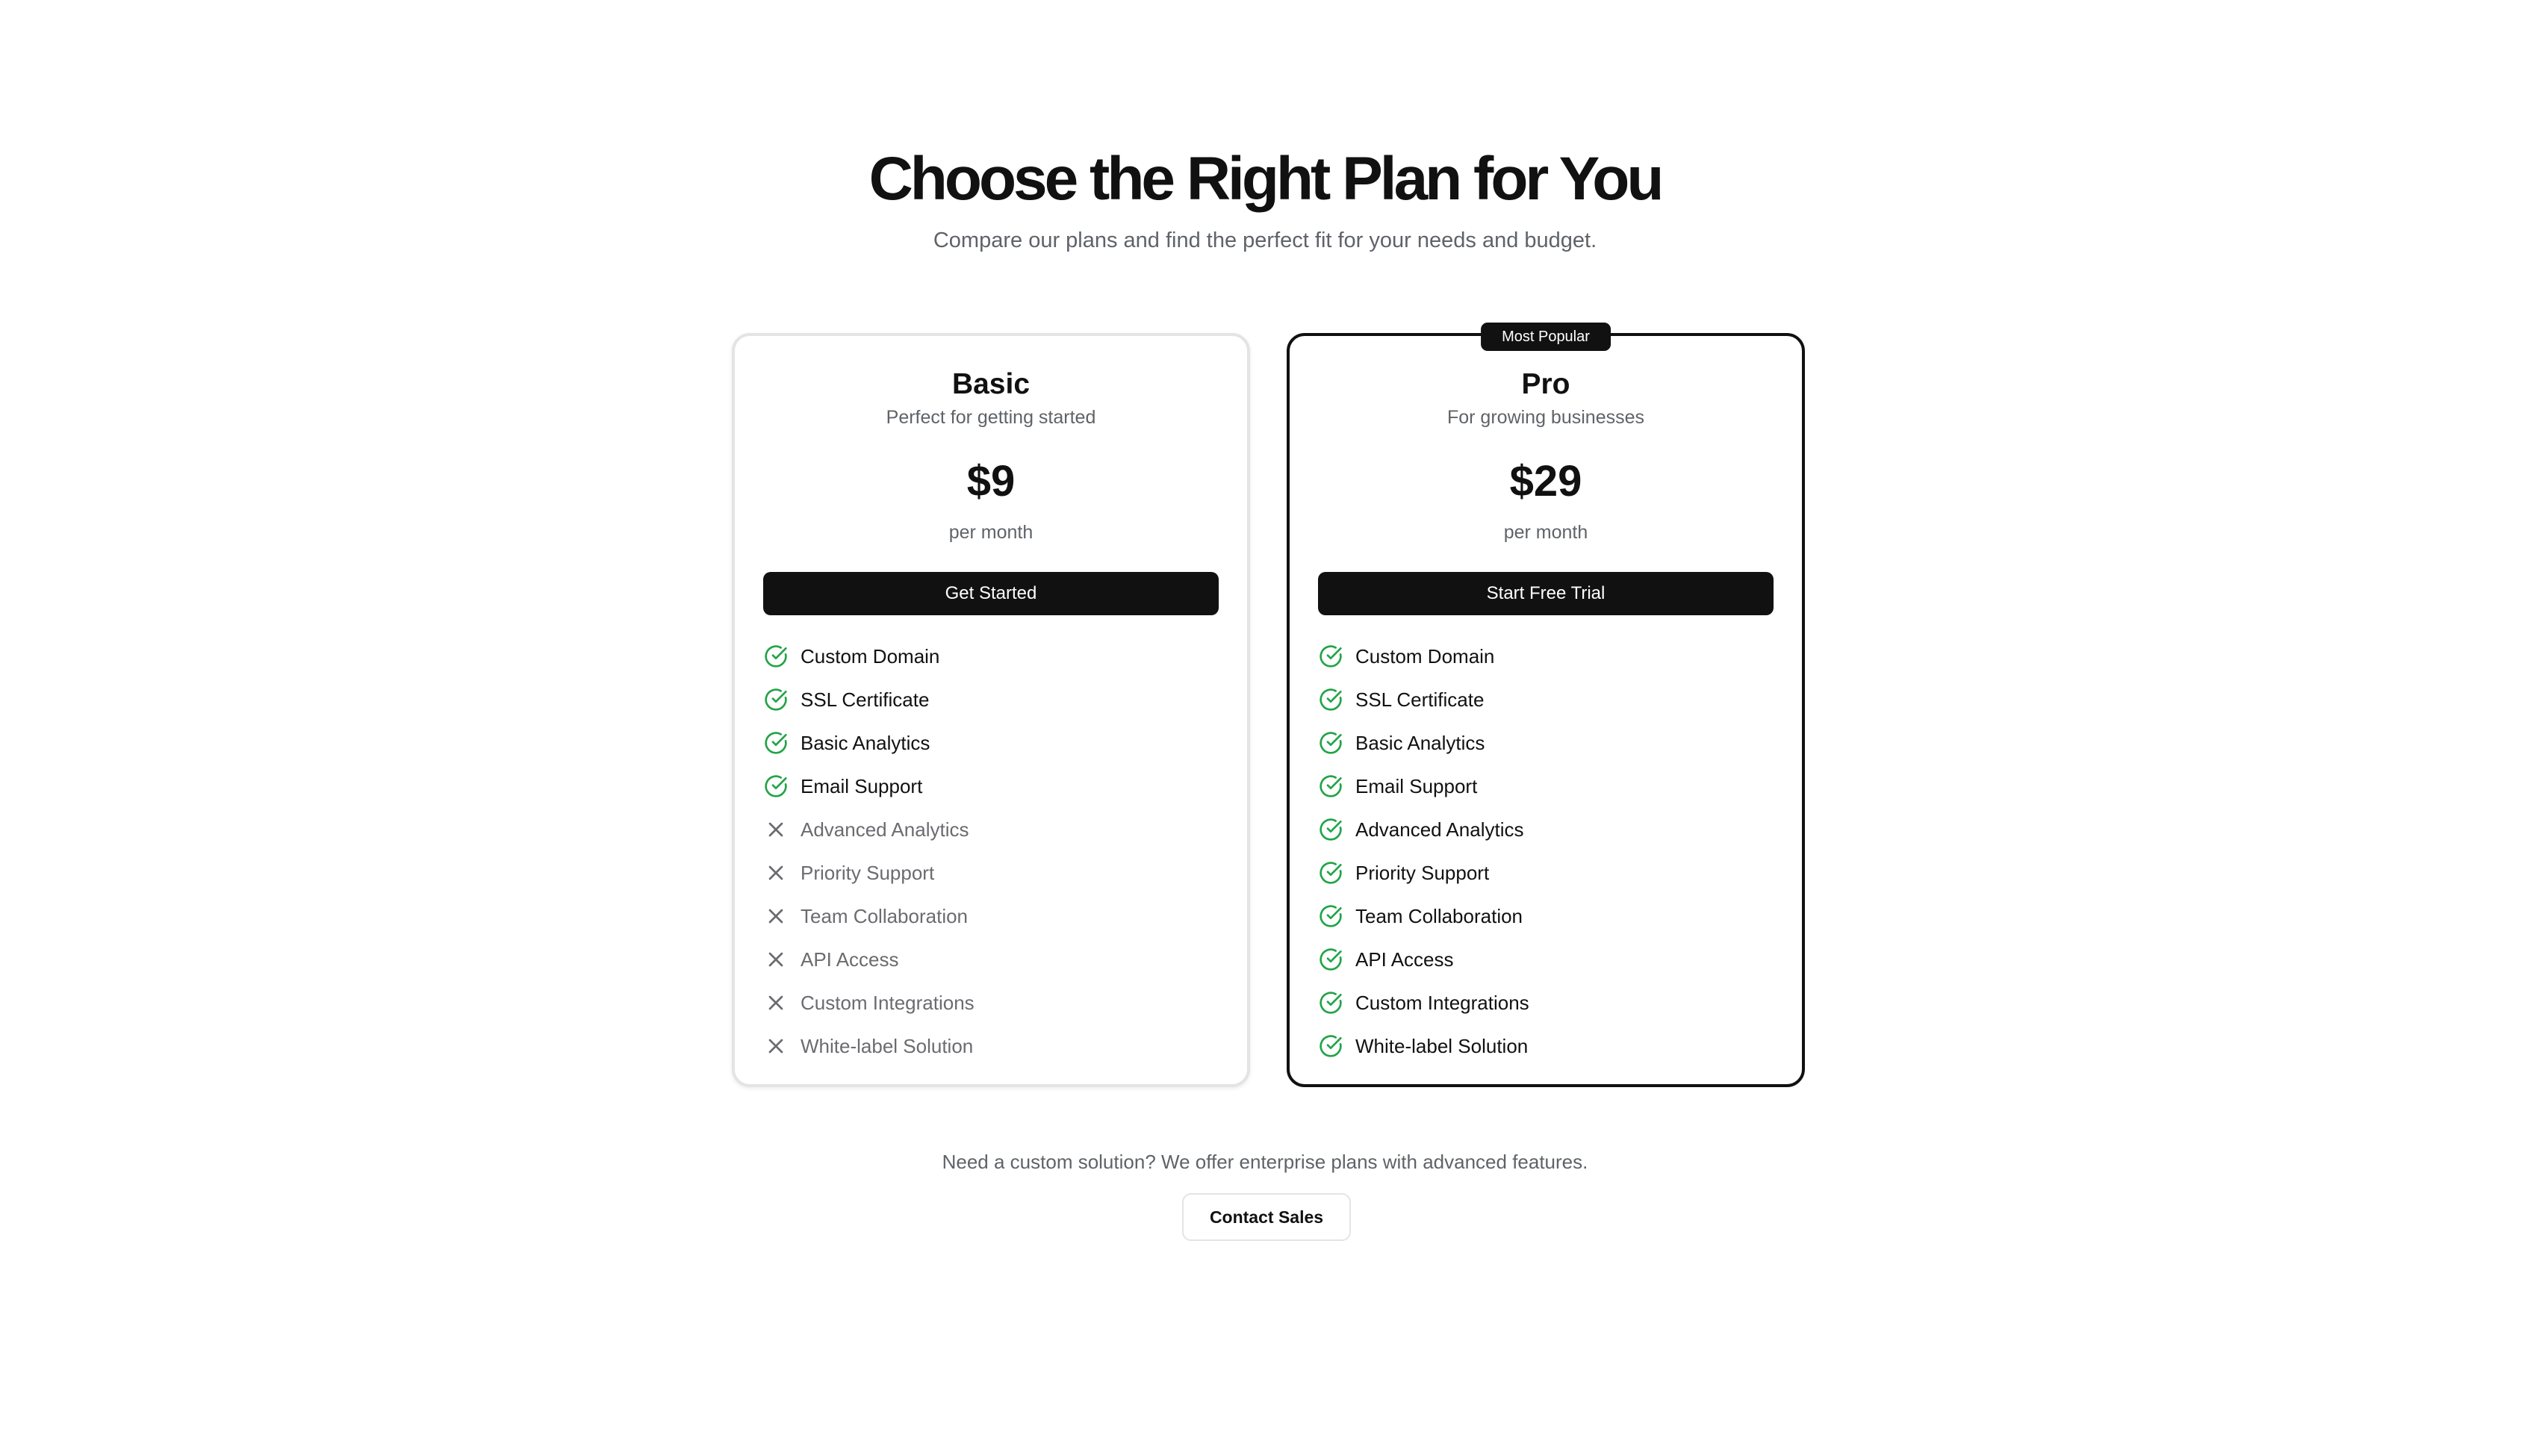 Image resolution: width=2530 pixels, height=1456 pixels. I want to click on most-popular-badge: Most Popular, so click(1546, 337).